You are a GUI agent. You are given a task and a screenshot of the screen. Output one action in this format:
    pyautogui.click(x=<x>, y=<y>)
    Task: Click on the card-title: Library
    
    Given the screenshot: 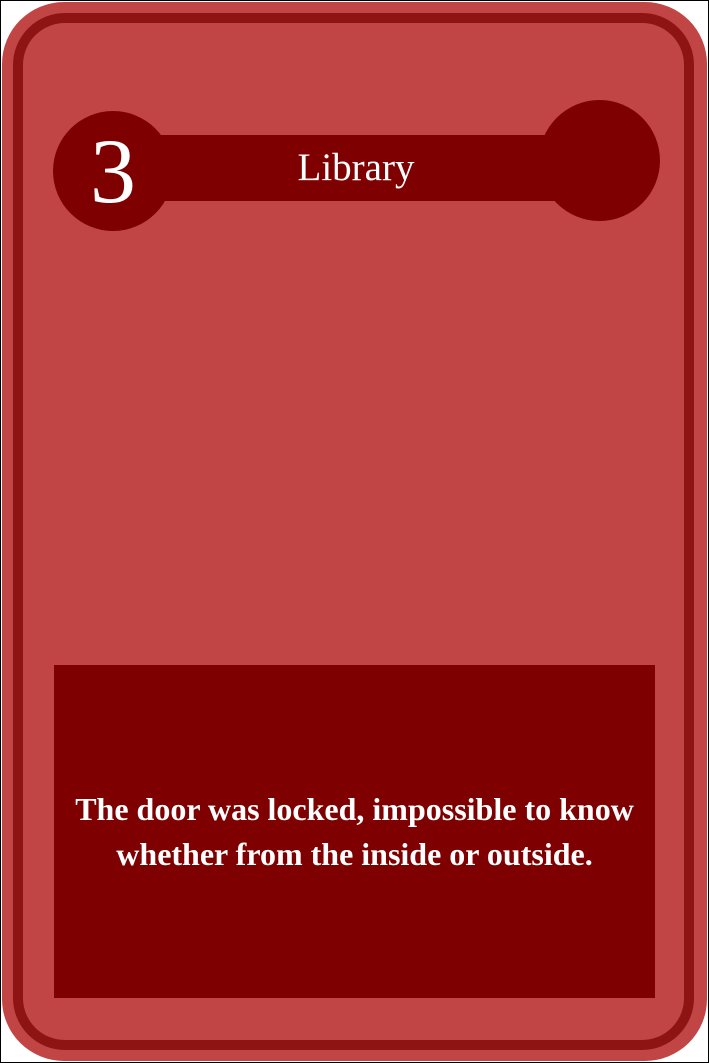 What is the action you would take?
    pyautogui.click(x=356, y=167)
    